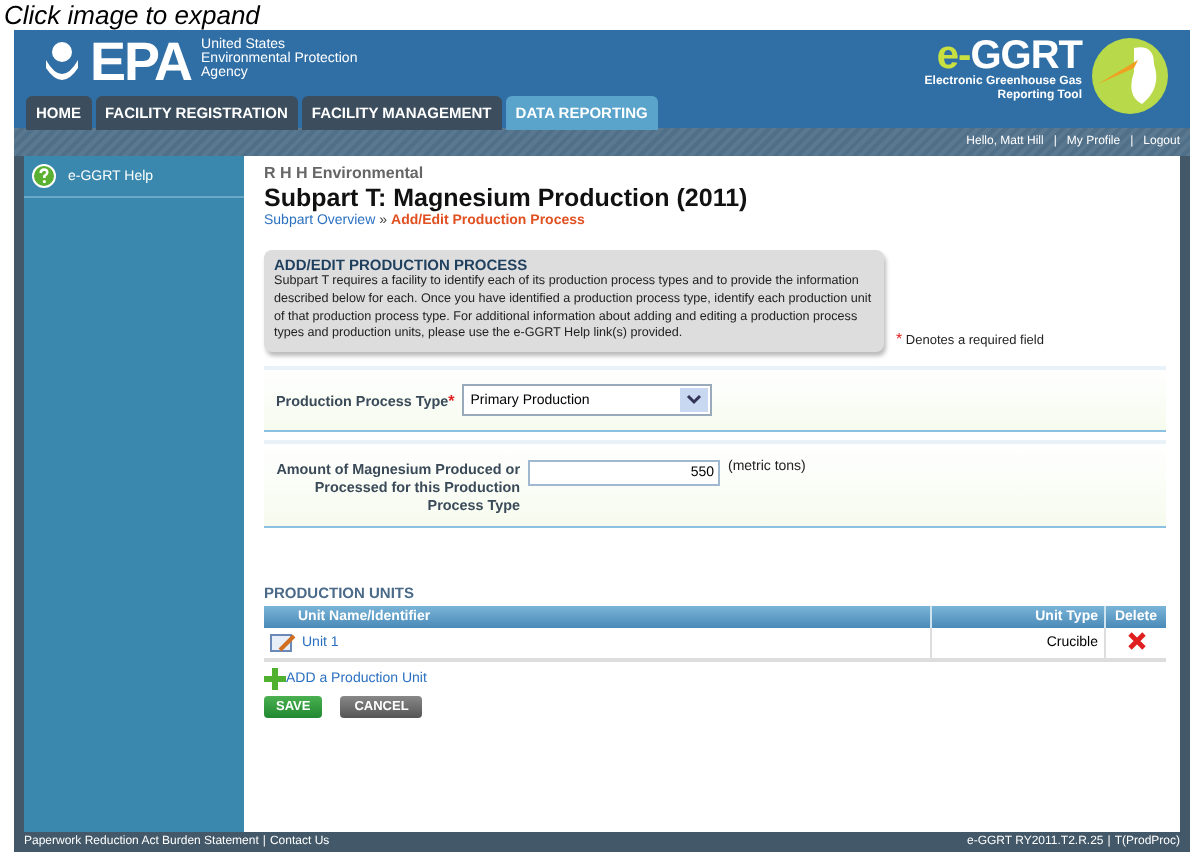  Describe the element at coordinates (1130, 76) in the screenshot. I see `bird-logo-icon` at that location.